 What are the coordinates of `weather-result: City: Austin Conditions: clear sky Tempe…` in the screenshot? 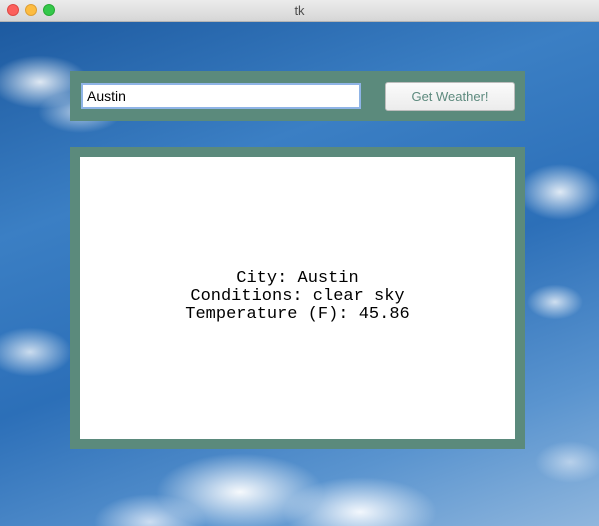 It's located at (297, 297).